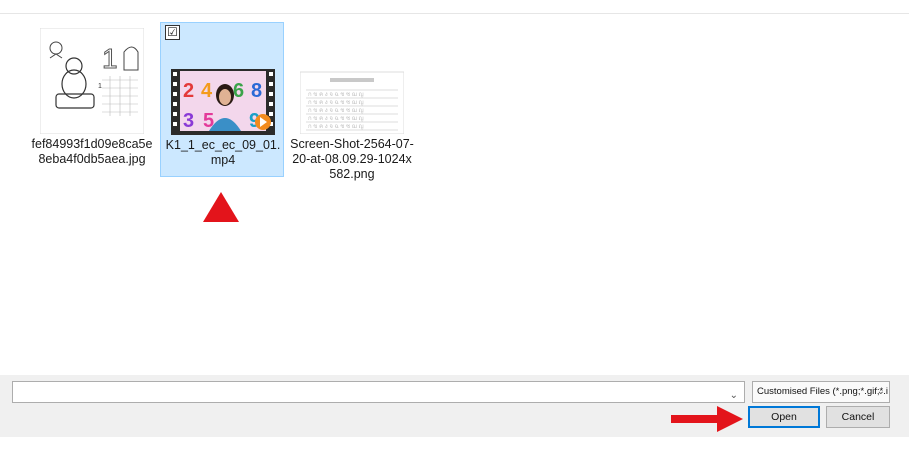 Image resolution: width=909 pixels, height=452 pixels. Describe the element at coordinates (256, 91) in the screenshot. I see `video-digit: 8` at that location.